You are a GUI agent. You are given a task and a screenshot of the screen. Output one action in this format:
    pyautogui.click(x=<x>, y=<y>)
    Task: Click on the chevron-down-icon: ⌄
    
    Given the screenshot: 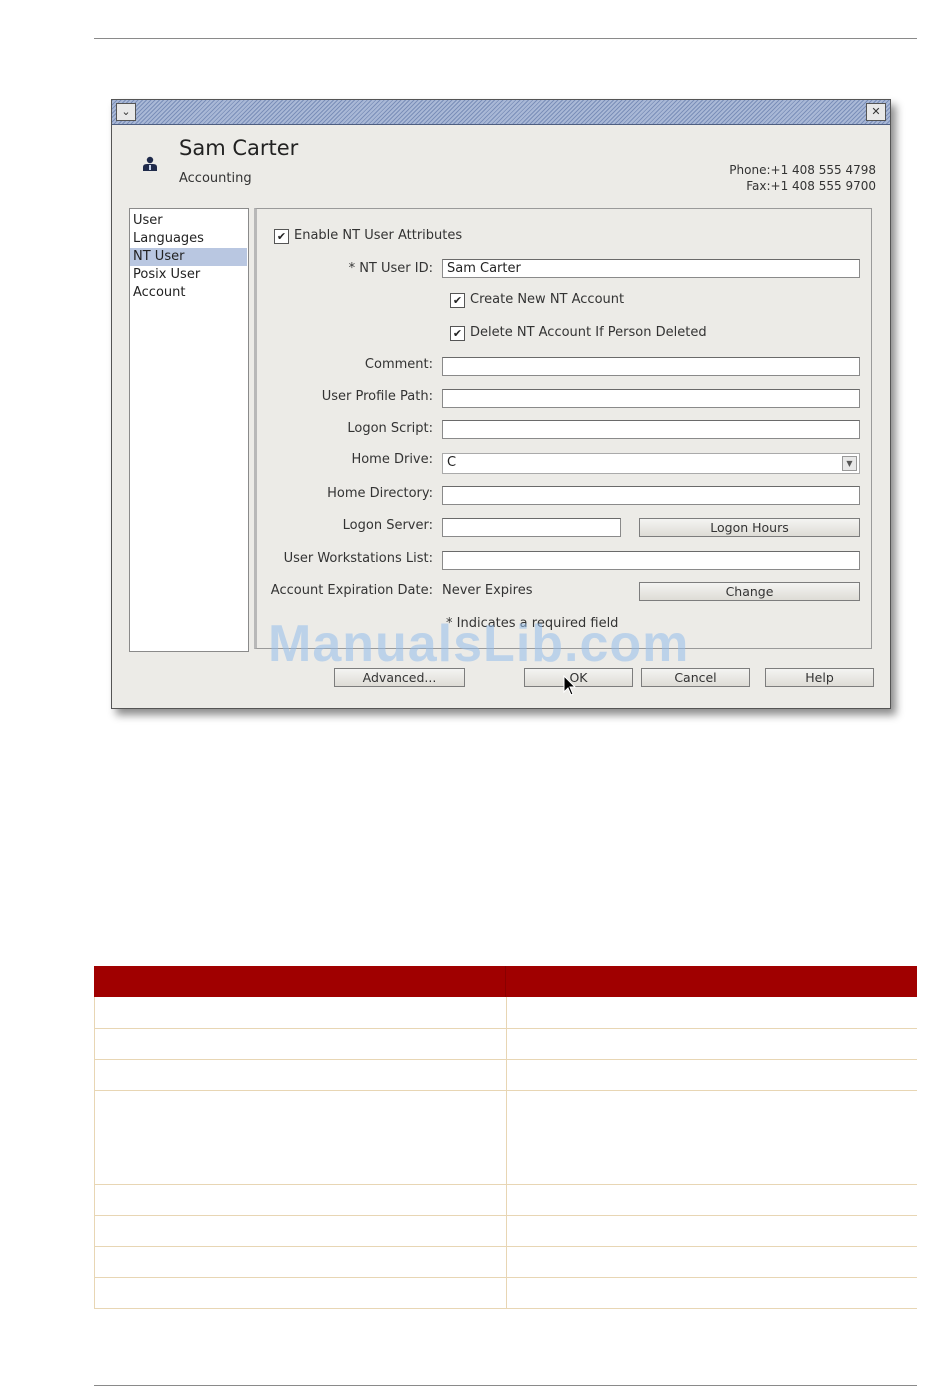 What is the action you would take?
    pyautogui.click(x=126, y=112)
    